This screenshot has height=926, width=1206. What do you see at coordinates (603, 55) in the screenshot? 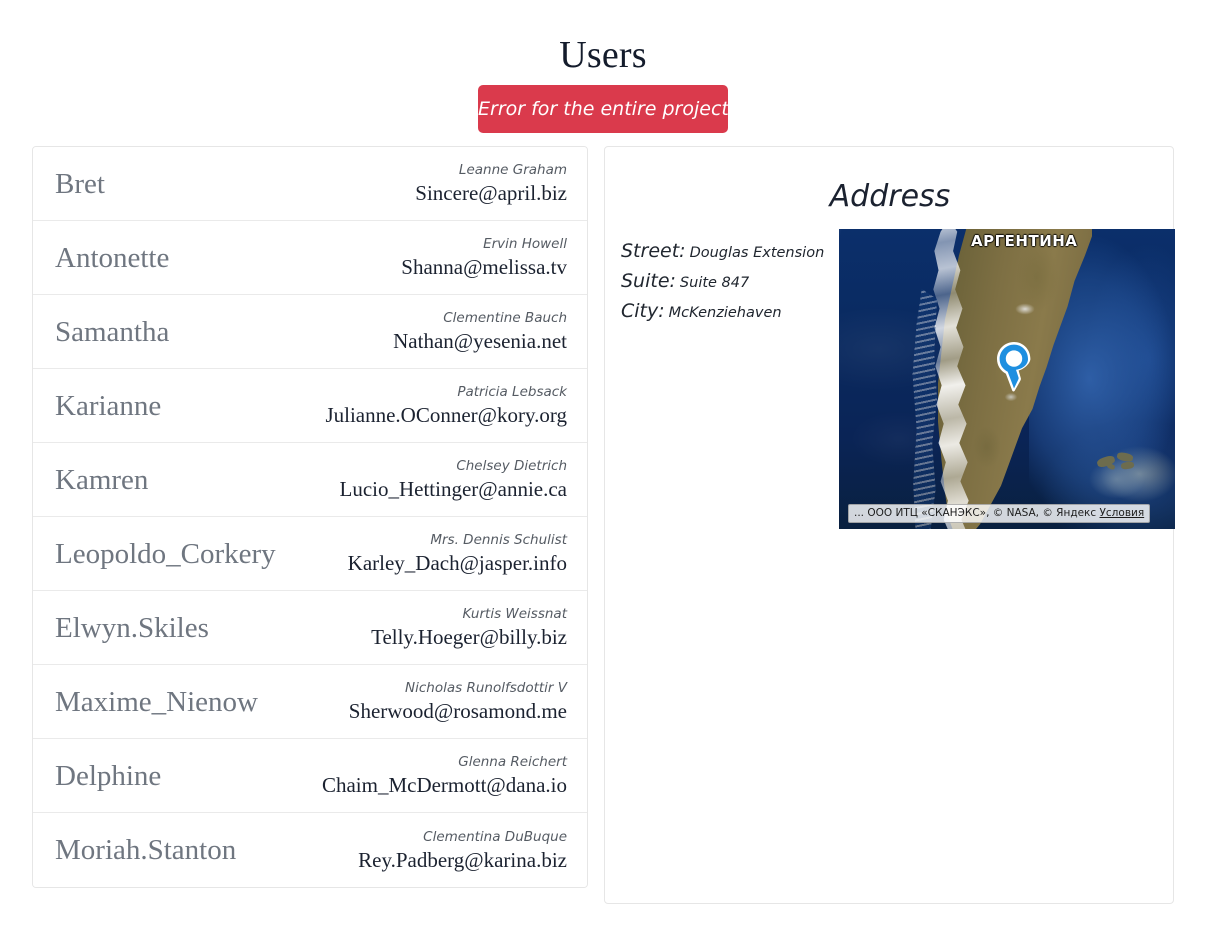
I see `page-title: Users` at bounding box center [603, 55].